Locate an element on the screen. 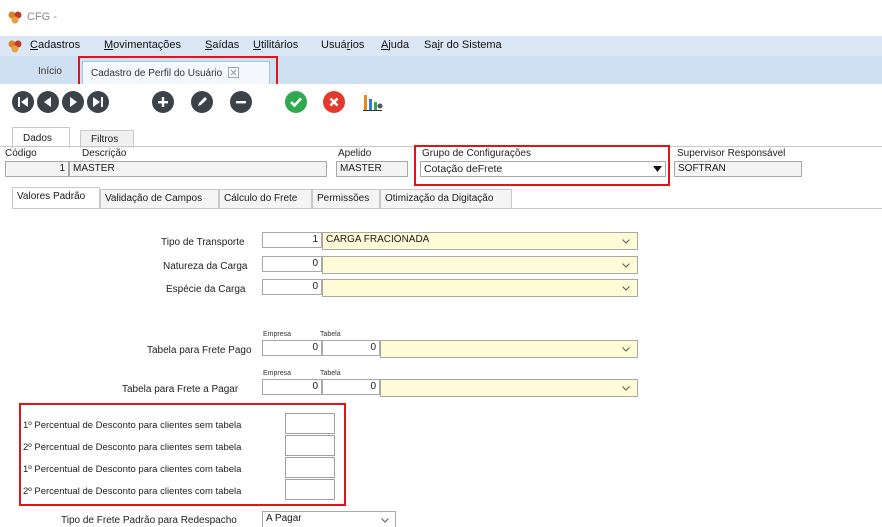  tab-calculo-frete: Cálculo do Frete is located at coordinates (265, 198).